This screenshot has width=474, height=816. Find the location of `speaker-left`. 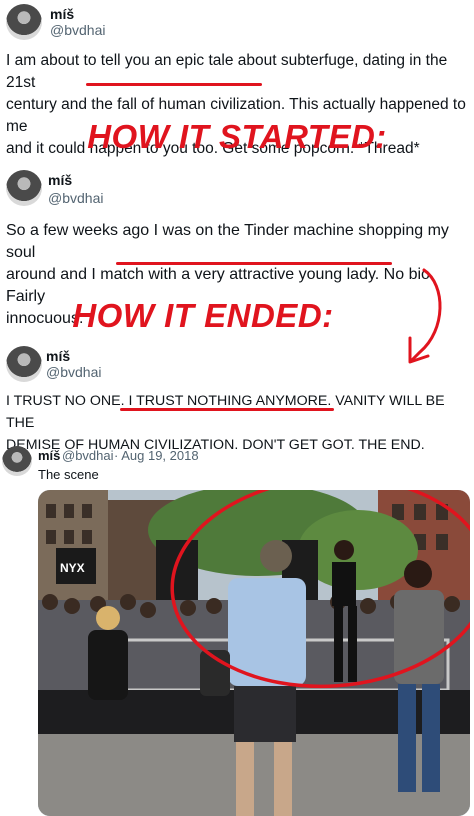

speaker-left is located at coordinates (177, 571).